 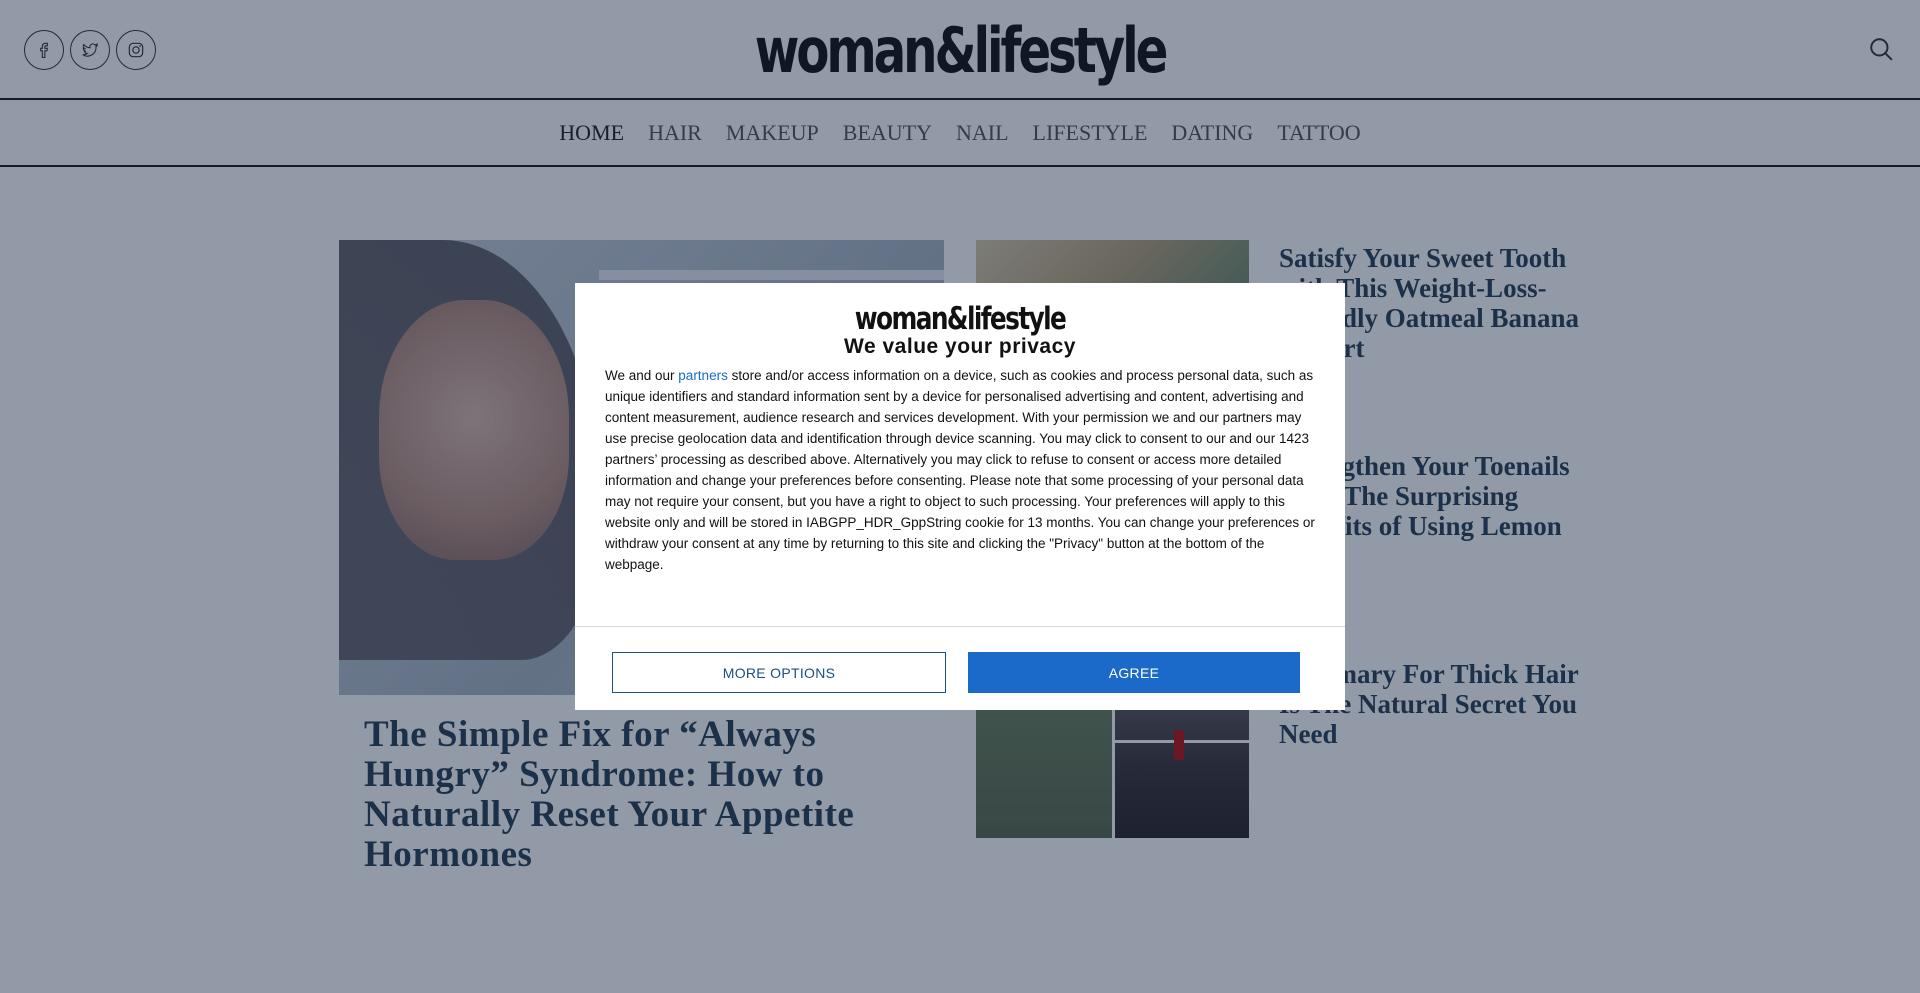 I want to click on consent-logo: woman&lifestyle, so click(x=960, y=319).